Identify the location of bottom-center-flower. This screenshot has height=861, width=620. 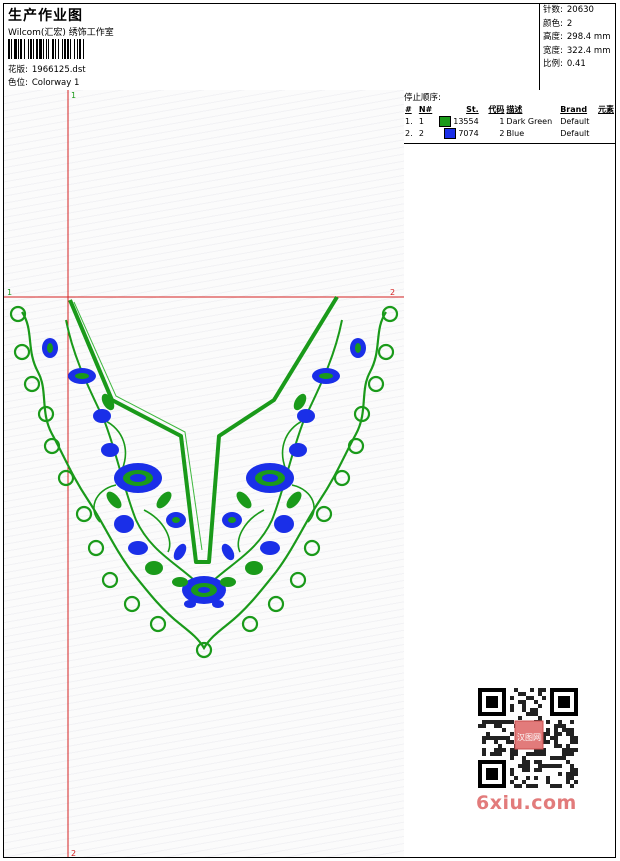
(204, 592).